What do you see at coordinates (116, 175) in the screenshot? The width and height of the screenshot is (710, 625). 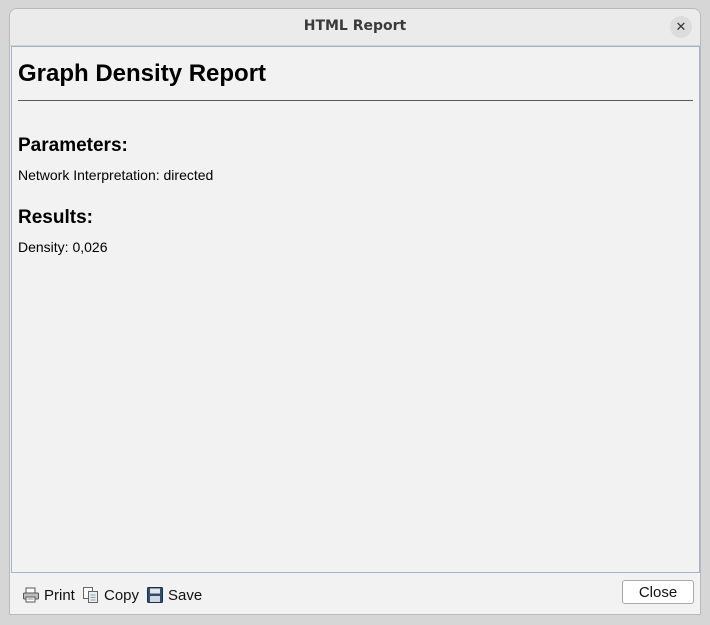 I see `parameters-value: Network Interpretation: directed` at bounding box center [116, 175].